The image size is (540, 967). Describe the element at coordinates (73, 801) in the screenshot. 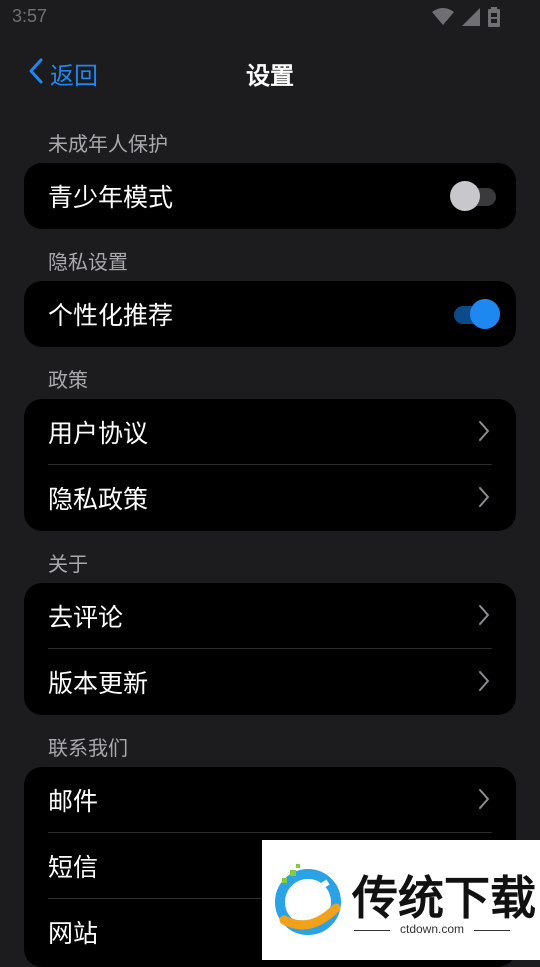

I see `row-label: 邮件` at that location.